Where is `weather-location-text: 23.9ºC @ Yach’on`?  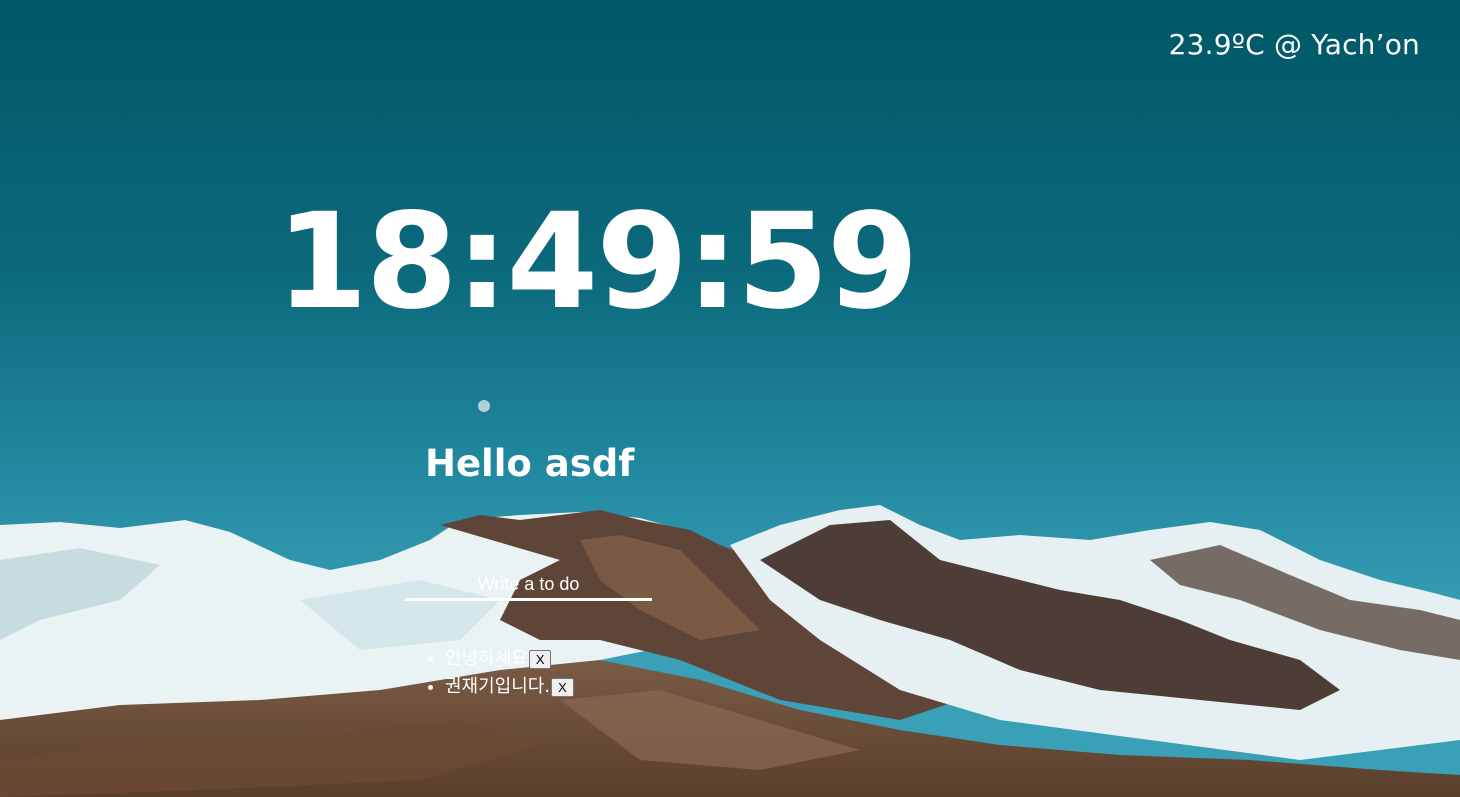 weather-location-text: 23.9ºC @ Yach’on is located at coordinates (1294, 44).